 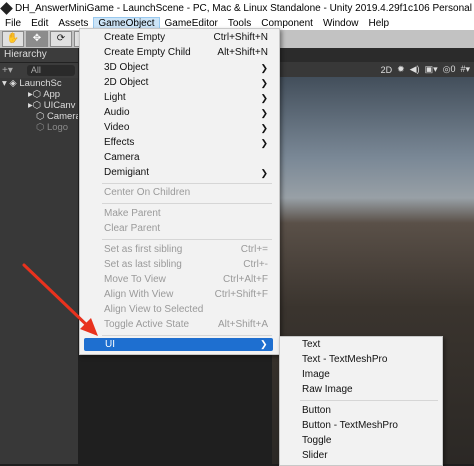 What do you see at coordinates (367, 360) in the screenshot?
I see `submenu-item-text-textmeshpro: Text - TextMeshPro` at bounding box center [367, 360].